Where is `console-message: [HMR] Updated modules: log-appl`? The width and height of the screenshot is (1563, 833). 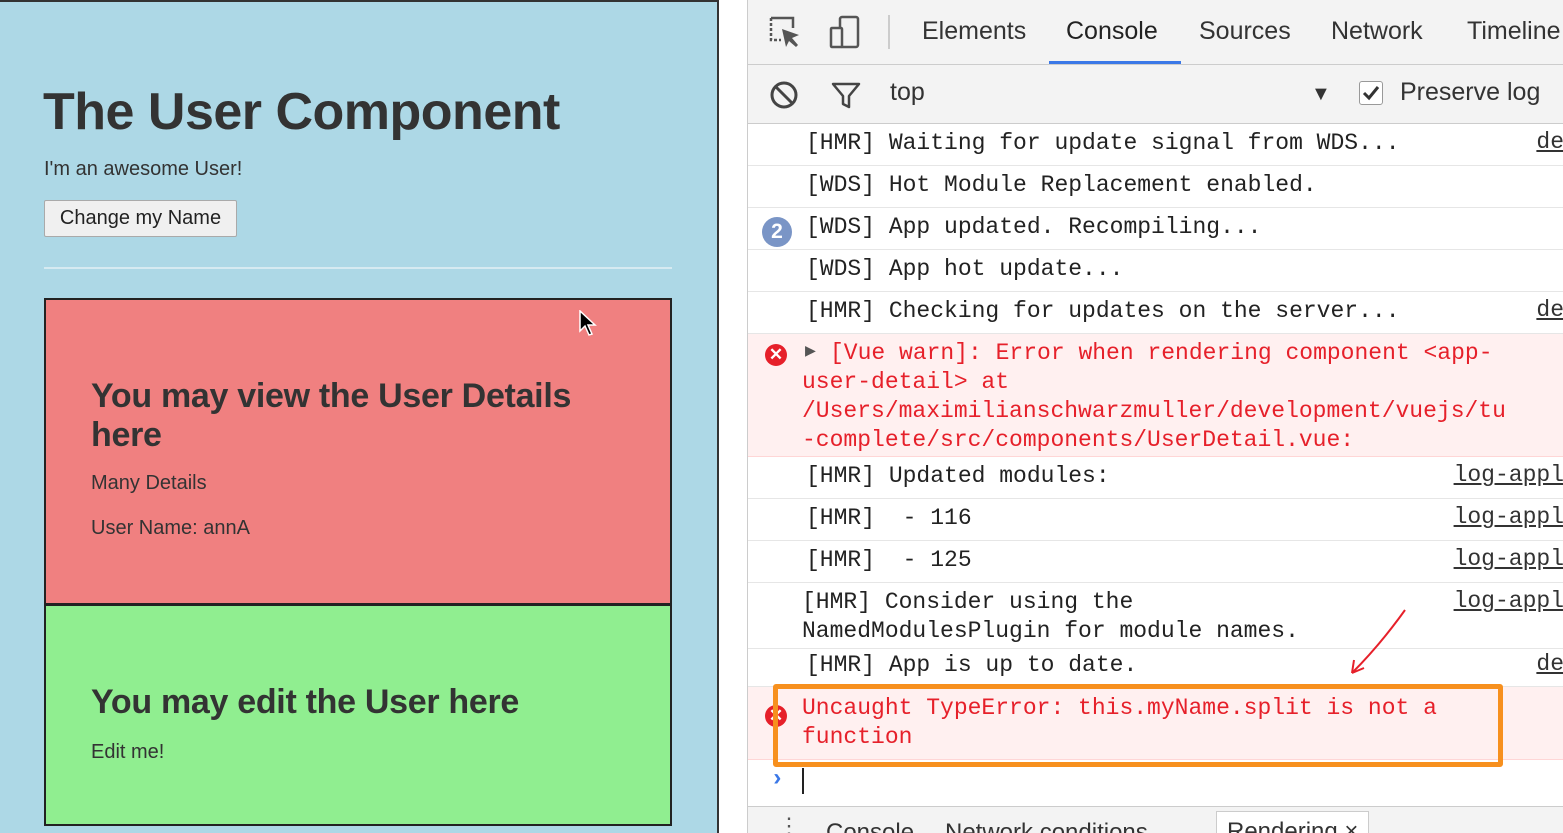 console-message: [HMR] Updated modules: log-appl is located at coordinates (1155, 478).